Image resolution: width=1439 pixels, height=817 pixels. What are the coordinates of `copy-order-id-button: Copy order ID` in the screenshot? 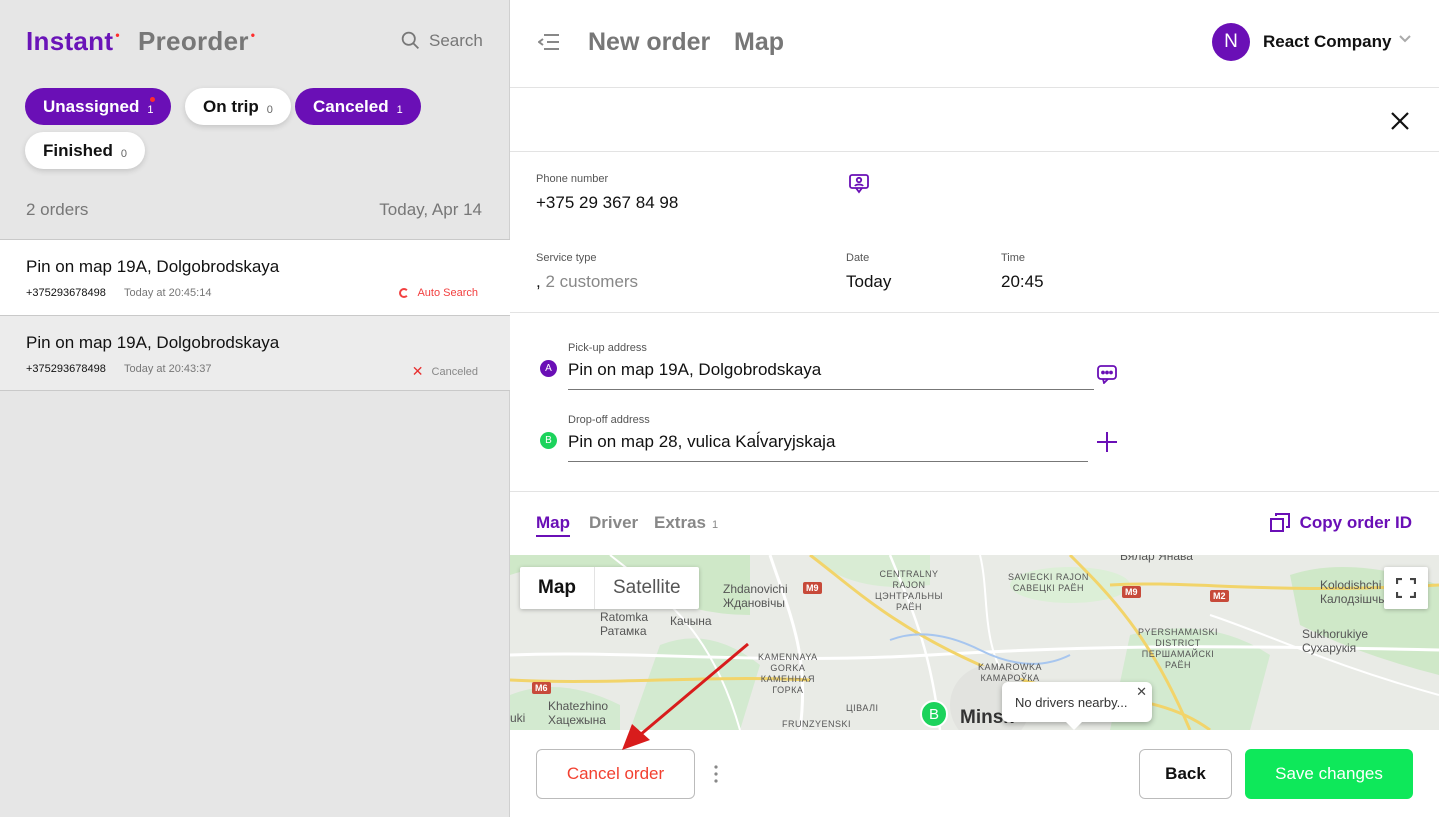 It's located at (1340, 523).